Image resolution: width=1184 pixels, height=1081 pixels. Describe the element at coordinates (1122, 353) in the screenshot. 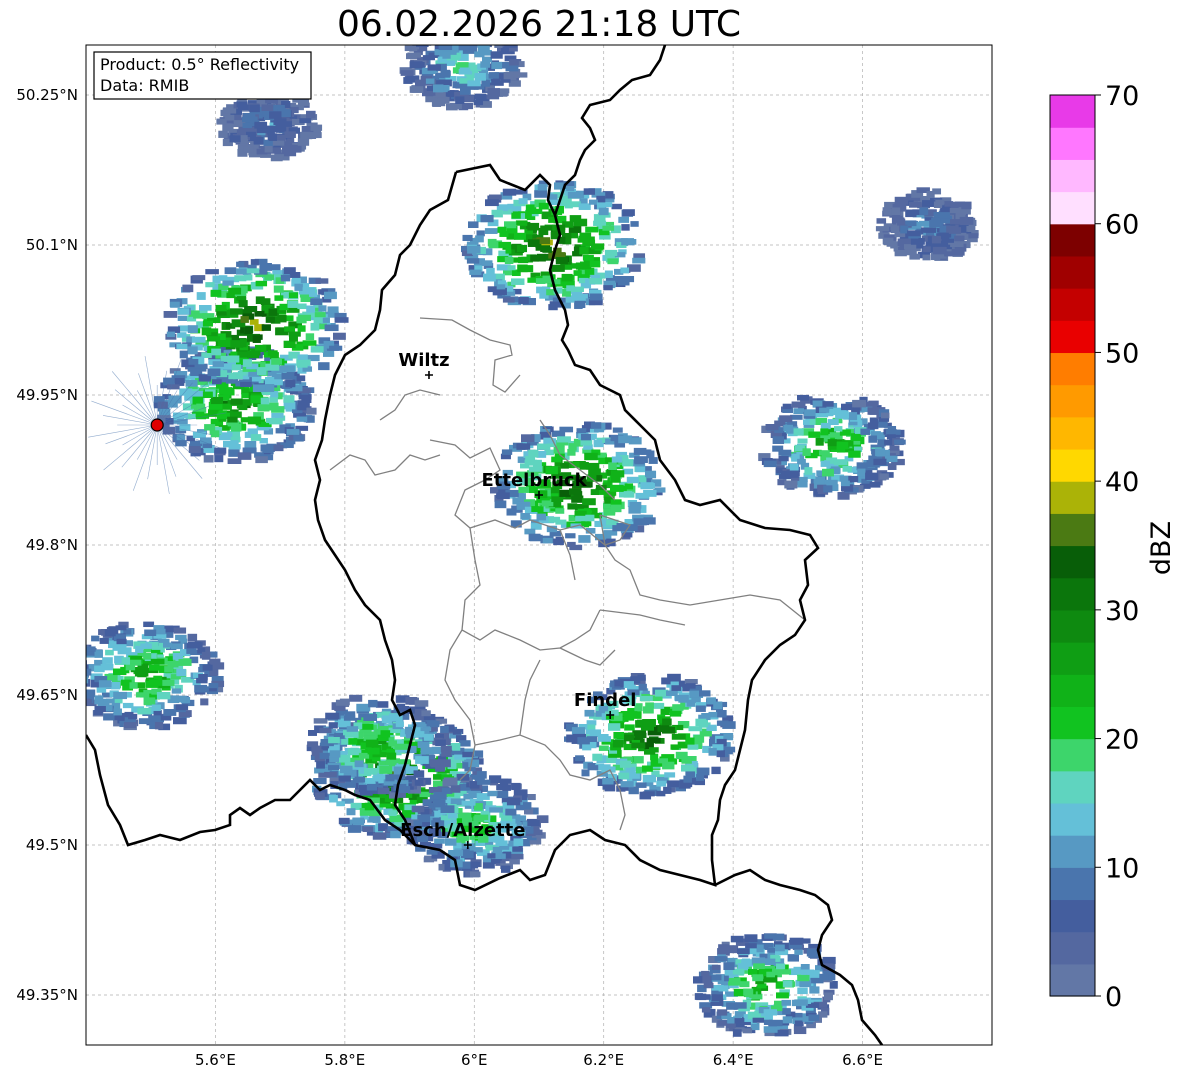

I see `colorbar-tick-label: 50` at that location.